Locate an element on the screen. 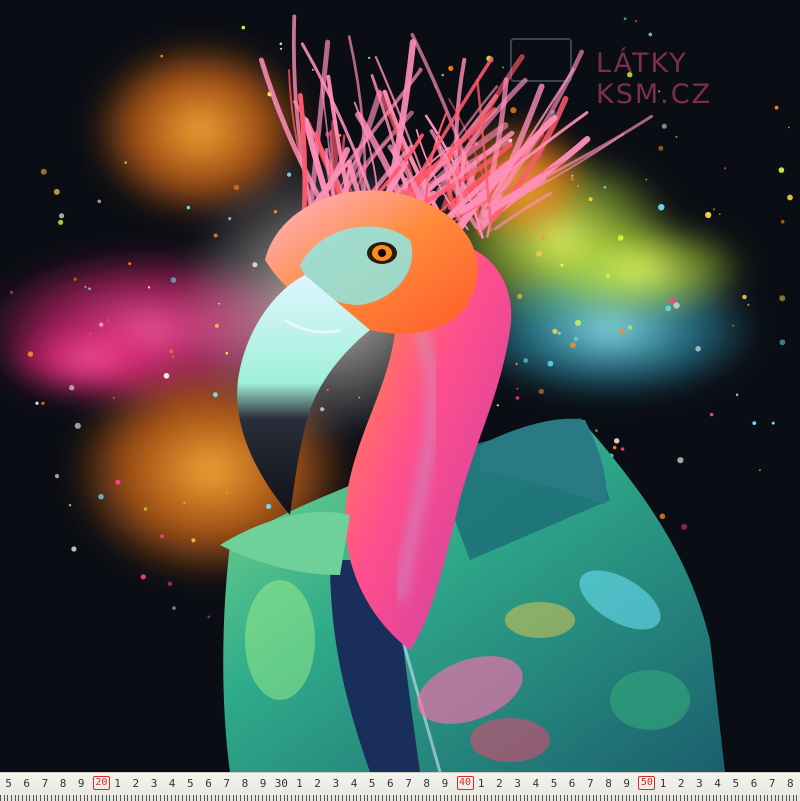 This screenshot has height=801, width=800. ruler-digit: 1 is located at coordinates (663, 783).